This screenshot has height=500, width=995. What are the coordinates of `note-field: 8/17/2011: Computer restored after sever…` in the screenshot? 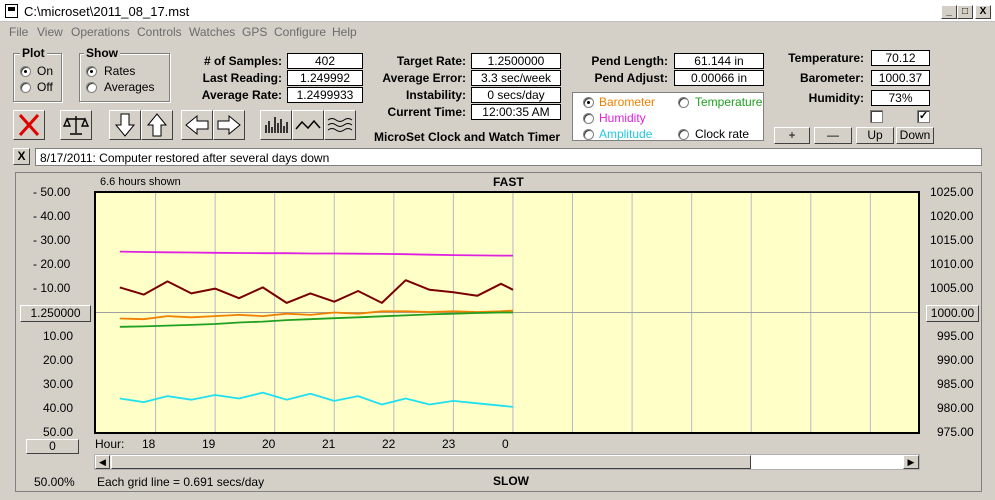 It's located at (508, 157).